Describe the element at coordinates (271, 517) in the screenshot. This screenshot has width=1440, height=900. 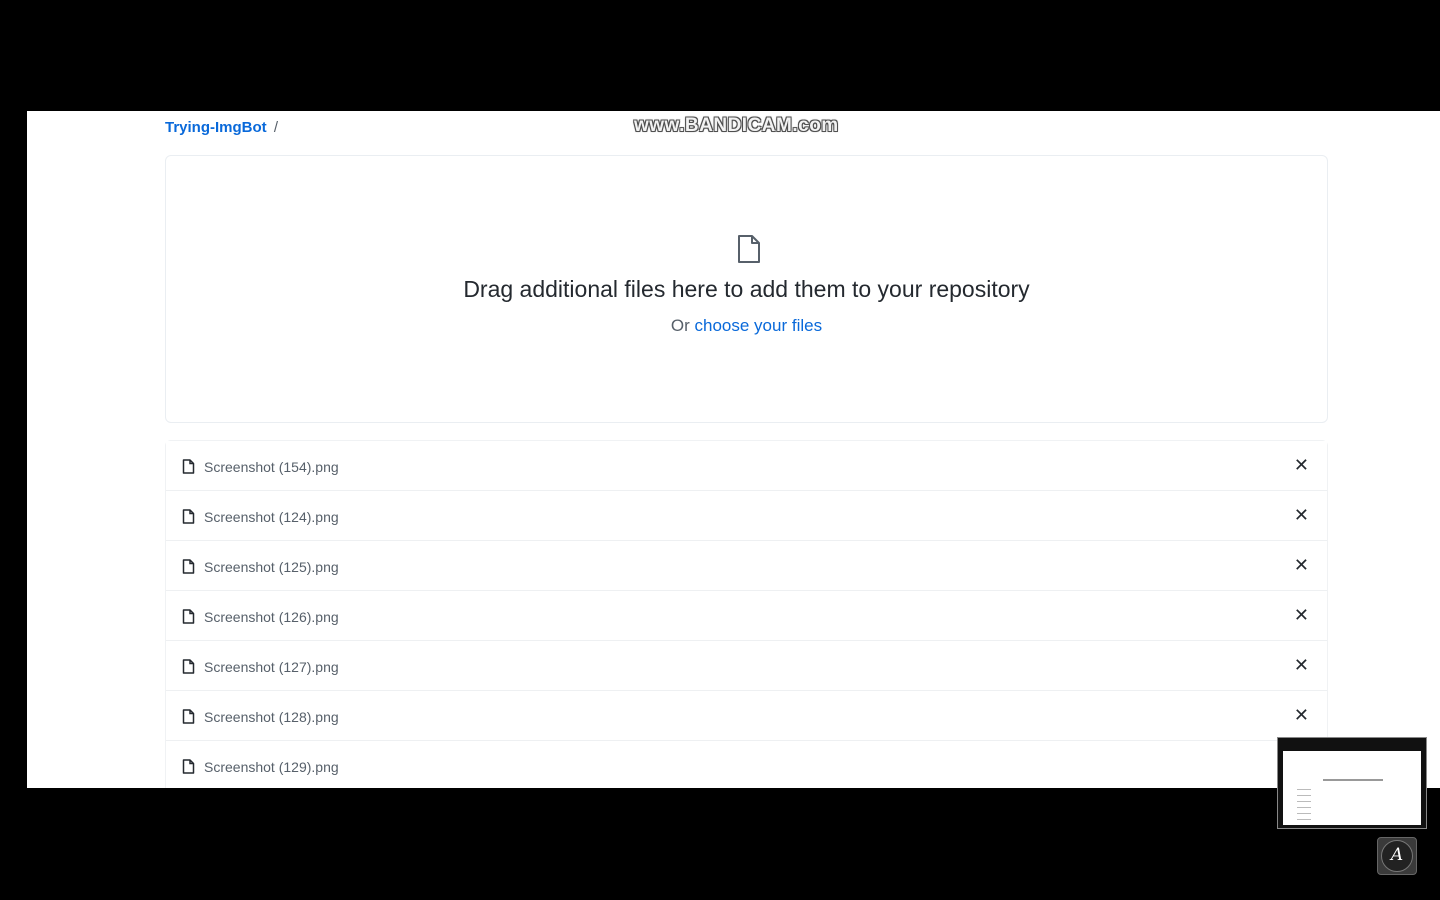
I see `file-name: Screenshot (124).png` at that location.